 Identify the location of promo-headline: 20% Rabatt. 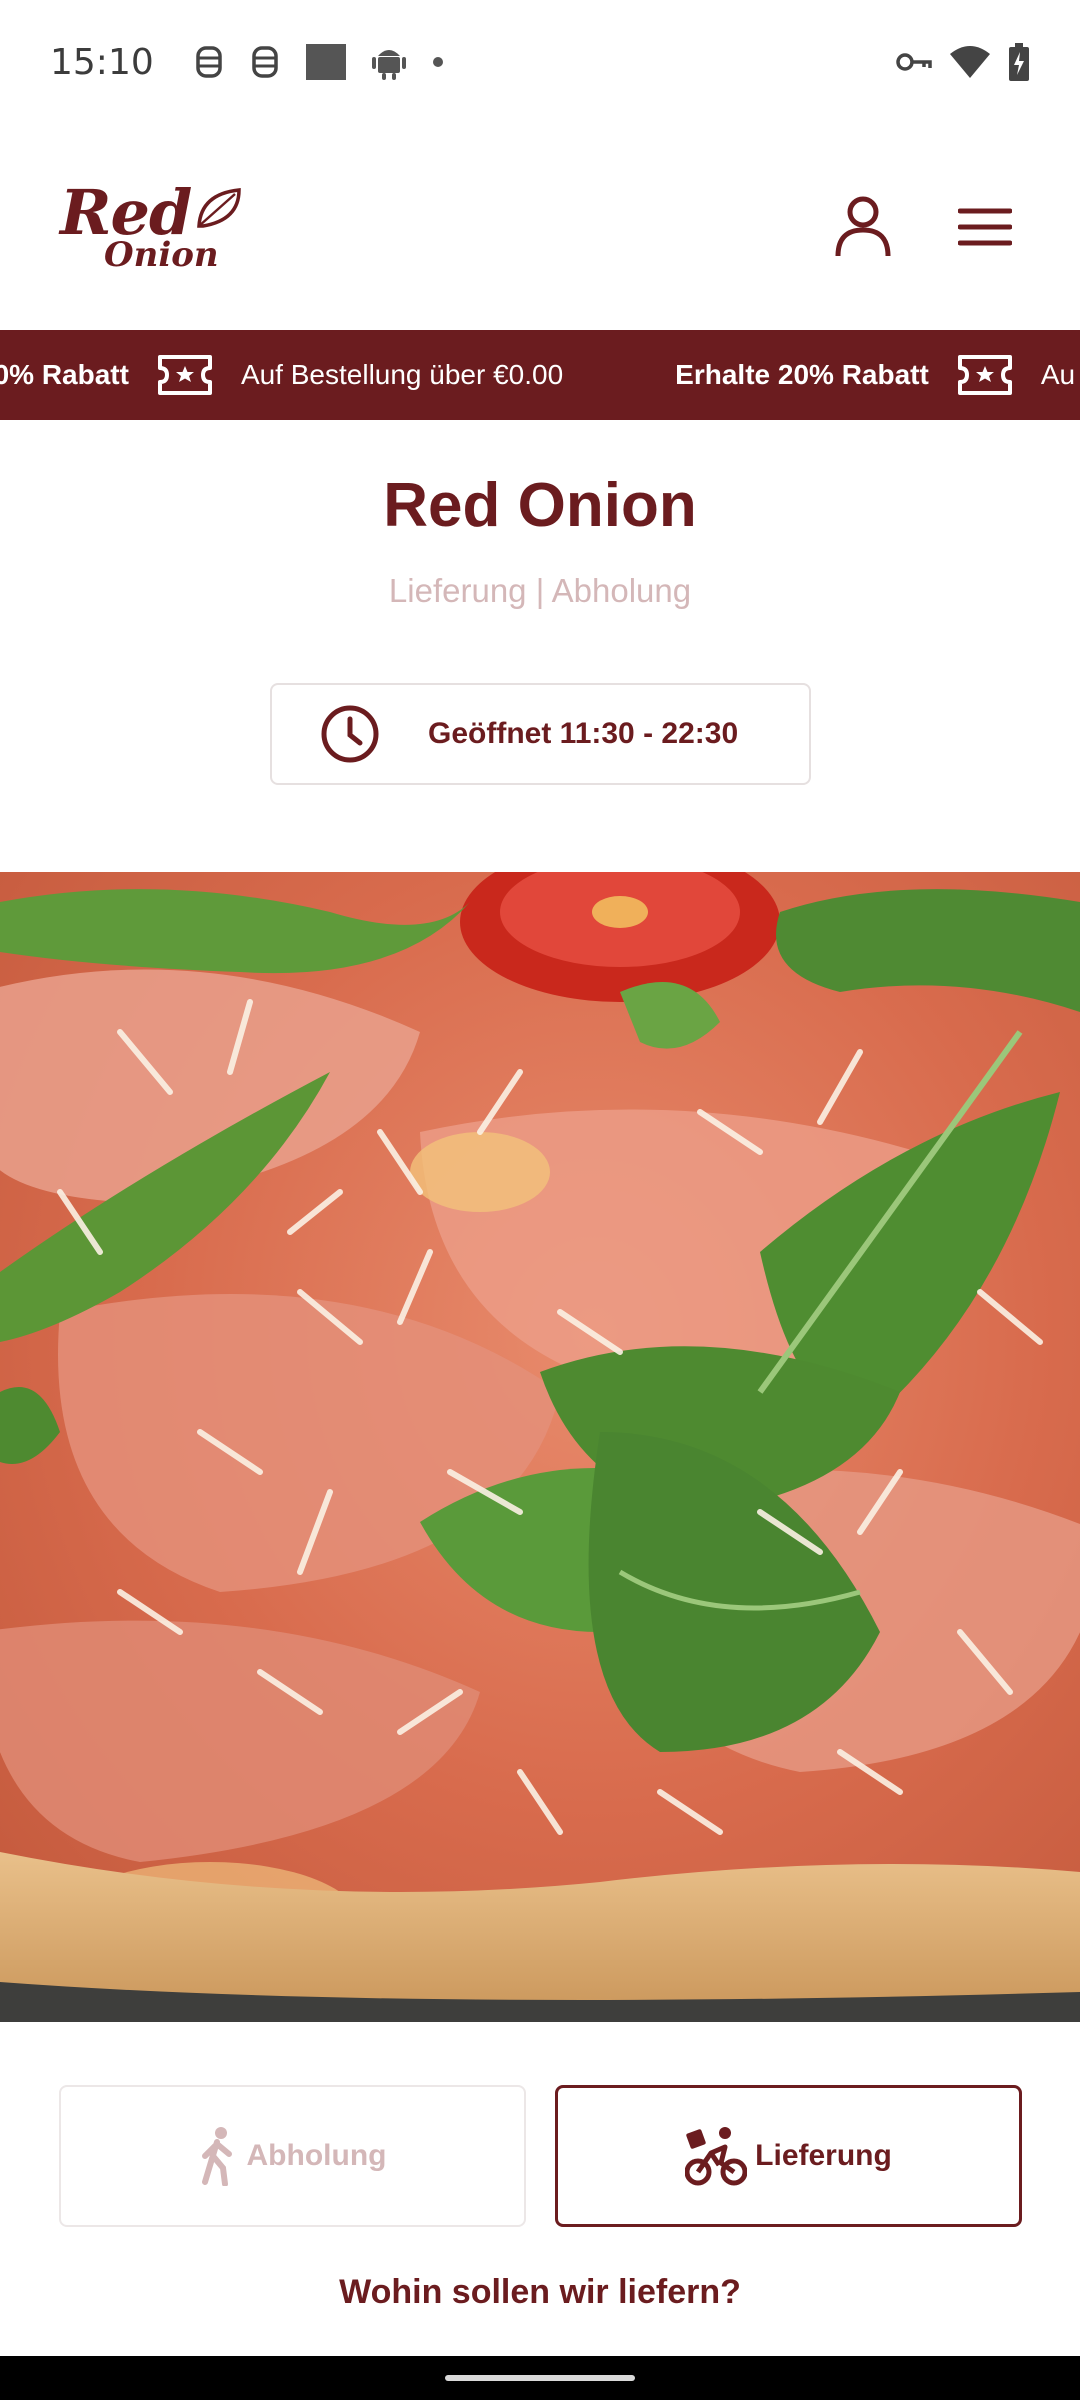
(64, 374).